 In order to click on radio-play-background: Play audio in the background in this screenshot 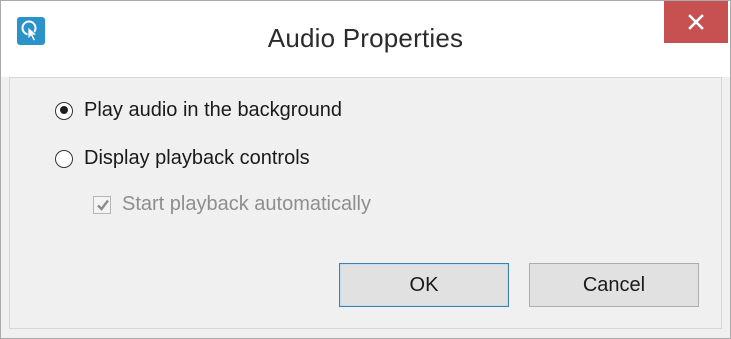, I will do `click(198, 110)`.